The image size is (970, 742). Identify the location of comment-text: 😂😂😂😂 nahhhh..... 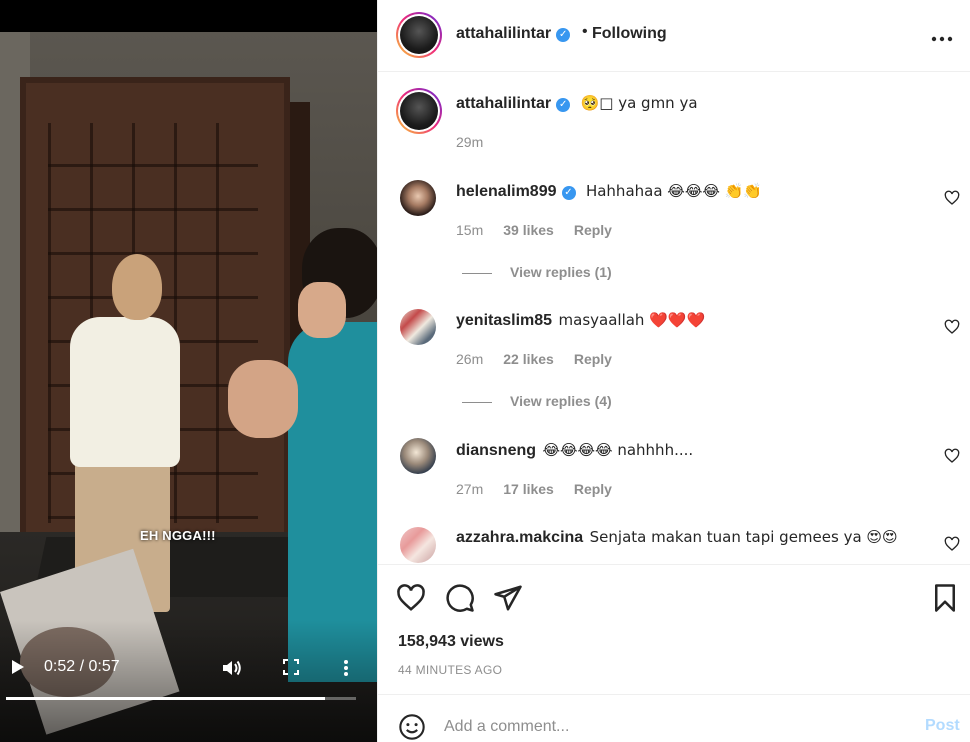
(618, 450).